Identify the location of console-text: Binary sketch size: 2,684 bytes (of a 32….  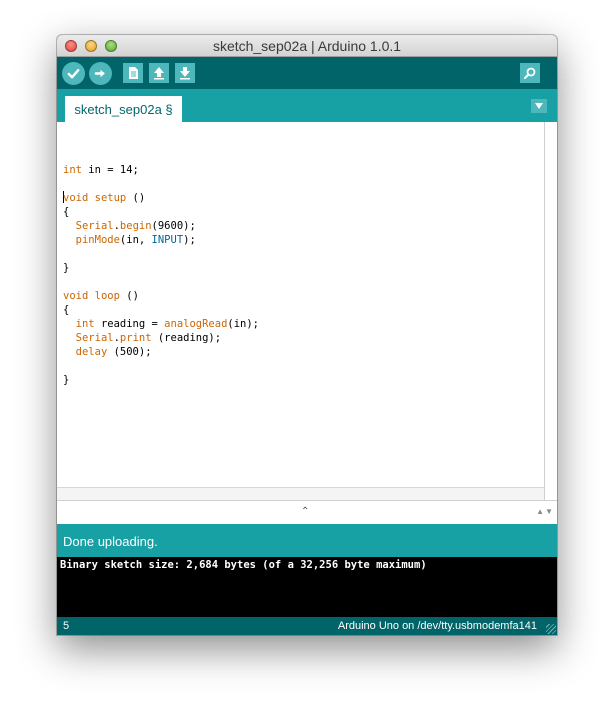
(243, 565).